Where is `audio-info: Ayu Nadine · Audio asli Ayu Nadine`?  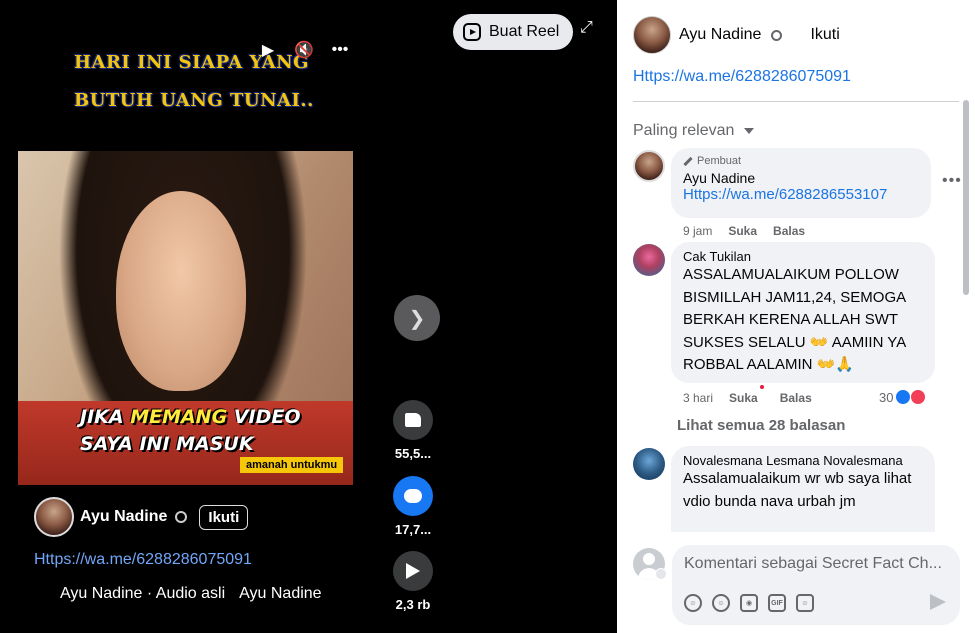 audio-info: Ayu Nadine · Audio asli Ayu Nadine is located at coordinates (191, 594).